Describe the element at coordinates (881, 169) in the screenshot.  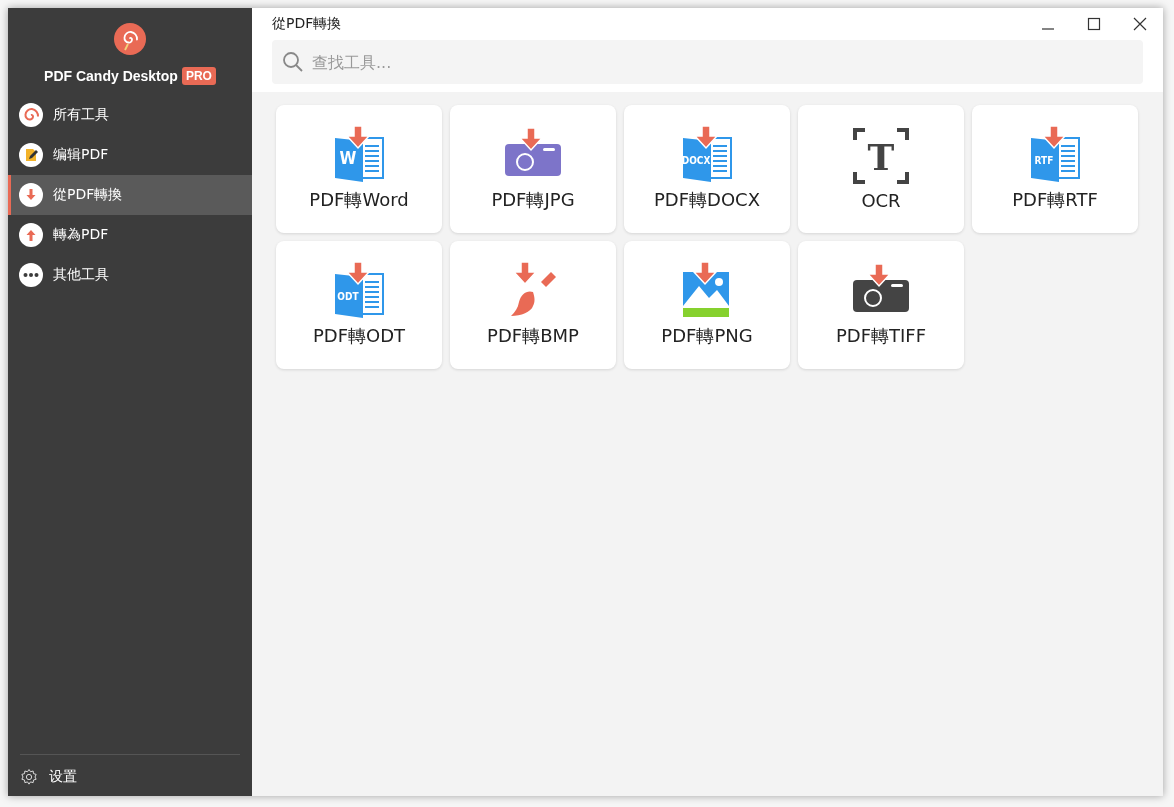
I see `tool-card: T OCR` at that location.